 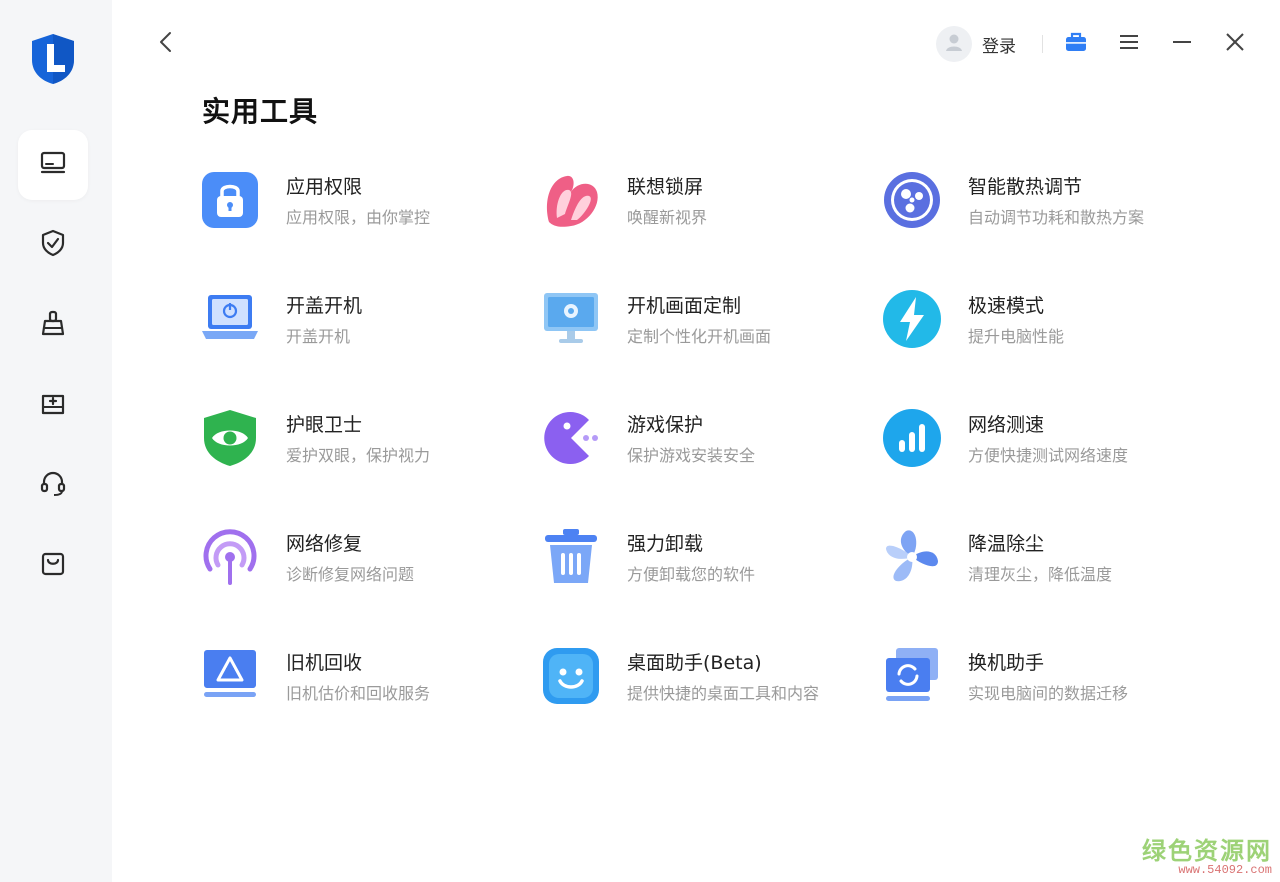 What do you see at coordinates (571, 200) in the screenshot?
I see `lenovo-lockscreen-icon` at bounding box center [571, 200].